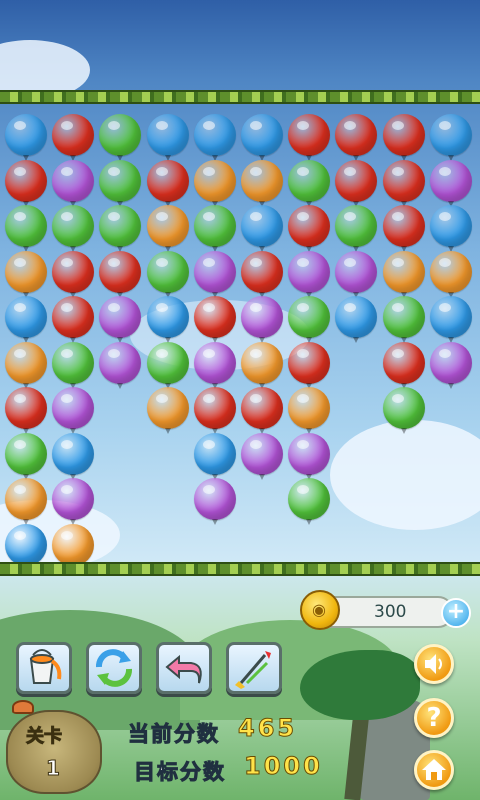 Image resolution: width=480 pixels, height=800 pixels. What do you see at coordinates (390, 612) in the screenshot?
I see `coin-value: 300` at bounding box center [390, 612].